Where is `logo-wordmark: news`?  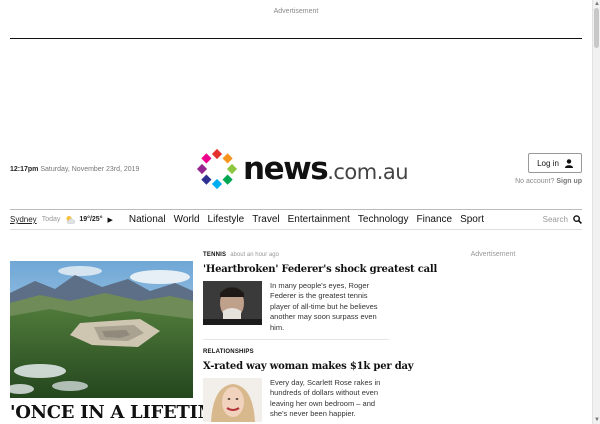 logo-wordmark: news is located at coordinates (286, 169).